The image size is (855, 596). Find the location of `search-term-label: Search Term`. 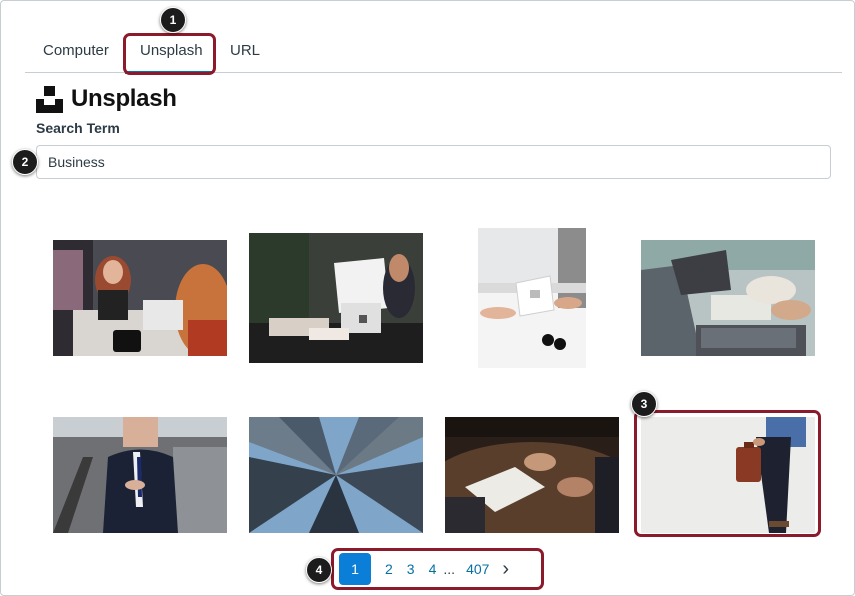

search-term-label: Search Term is located at coordinates (78, 128).